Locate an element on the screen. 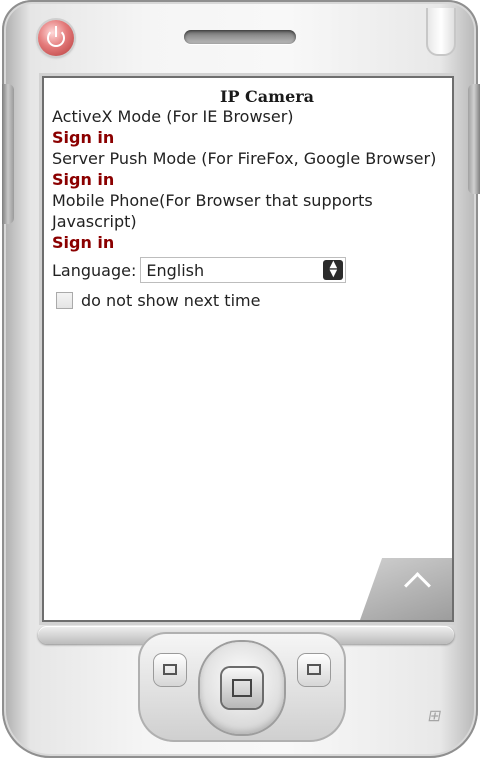  hardware-nav-cluster is located at coordinates (242, 687).